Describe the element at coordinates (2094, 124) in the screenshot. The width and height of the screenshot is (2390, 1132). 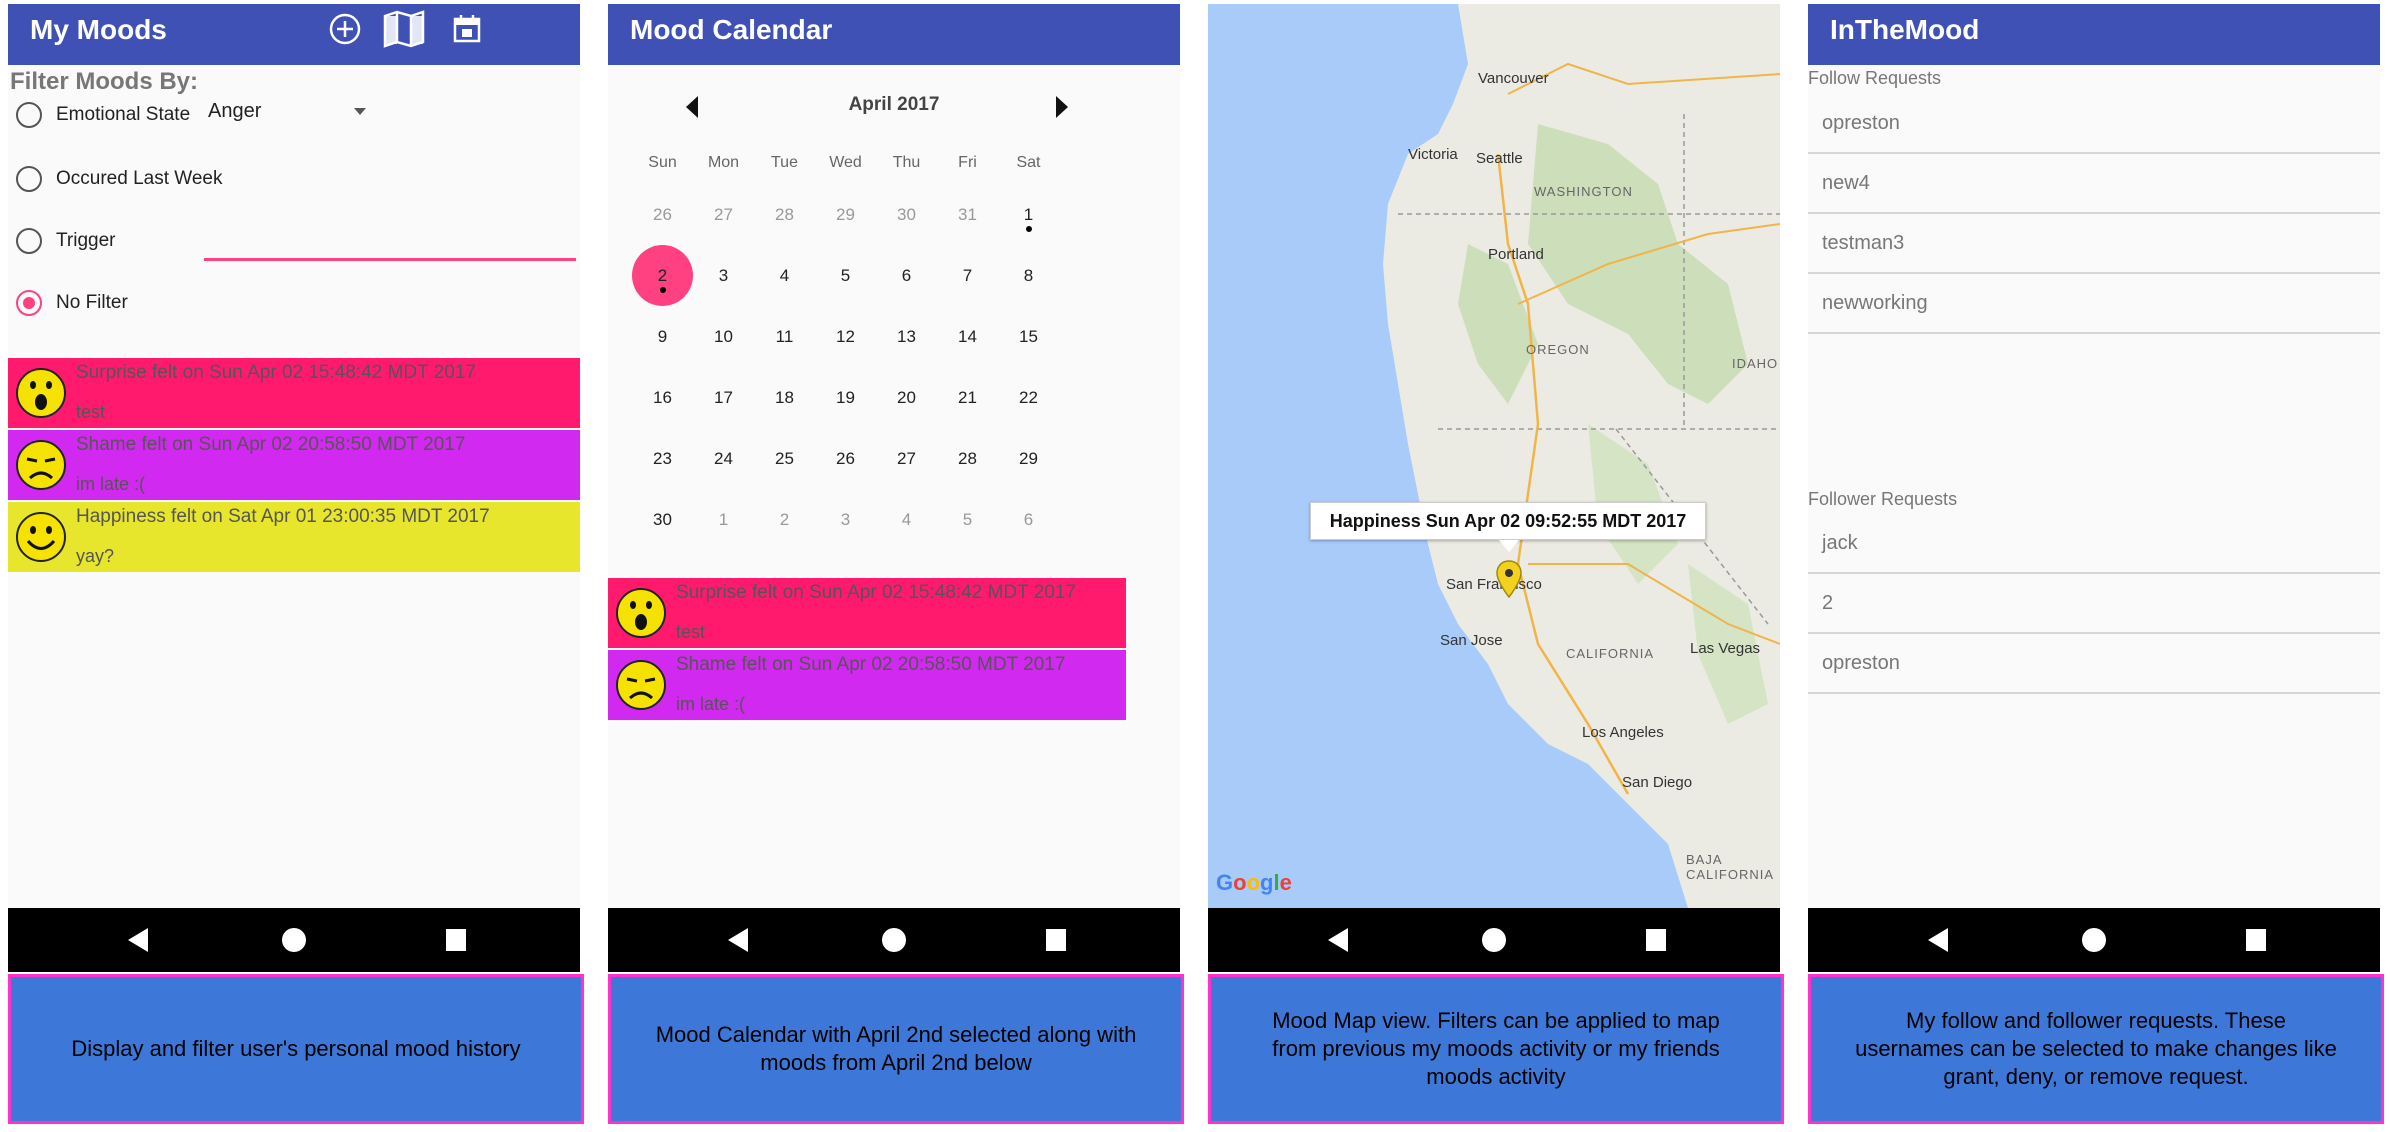
I see `follow-request-item: opreston` at that location.